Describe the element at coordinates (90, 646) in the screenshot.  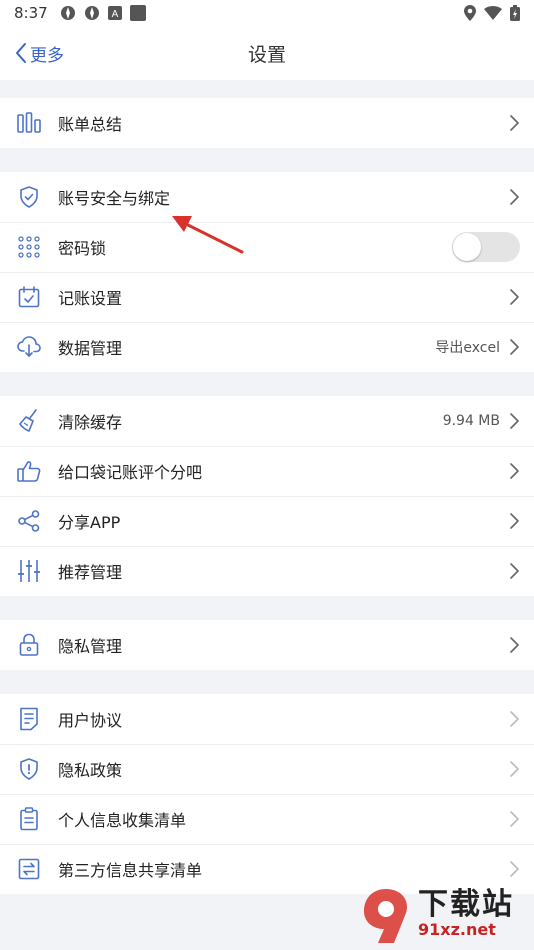
I see `settings-item-label: 隐私管理` at that location.